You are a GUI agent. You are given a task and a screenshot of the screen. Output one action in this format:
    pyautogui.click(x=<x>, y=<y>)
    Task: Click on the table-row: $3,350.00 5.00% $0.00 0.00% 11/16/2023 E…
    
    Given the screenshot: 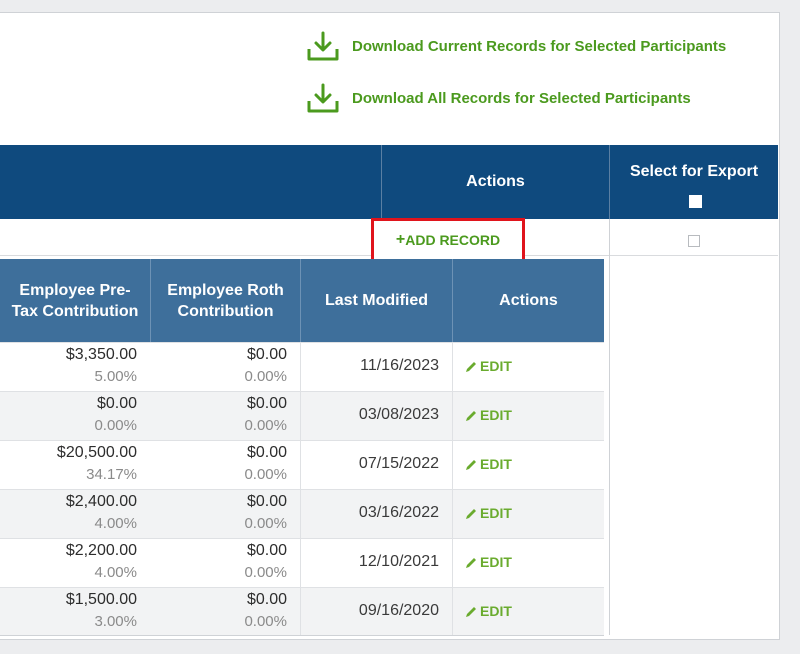 What is the action you would take?
    pyautogui.click(x=302, y=366)
    